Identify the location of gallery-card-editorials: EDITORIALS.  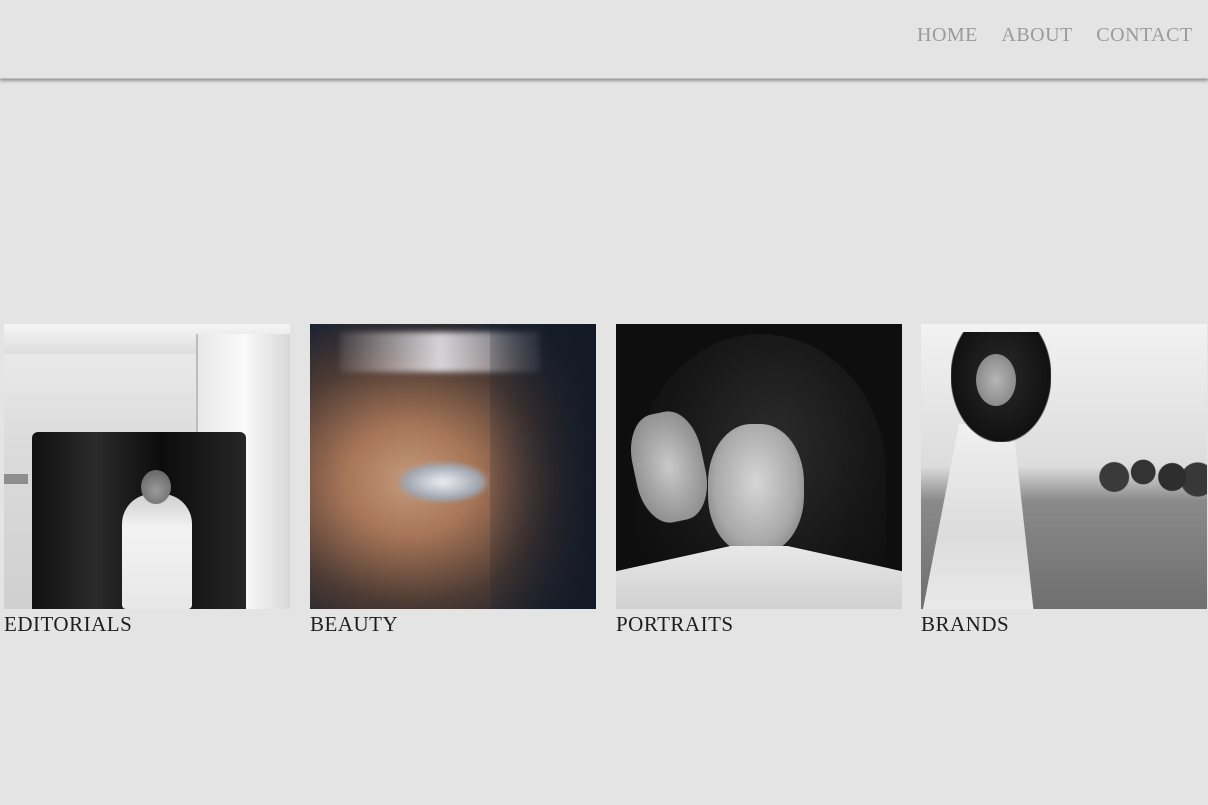
(147, 480).